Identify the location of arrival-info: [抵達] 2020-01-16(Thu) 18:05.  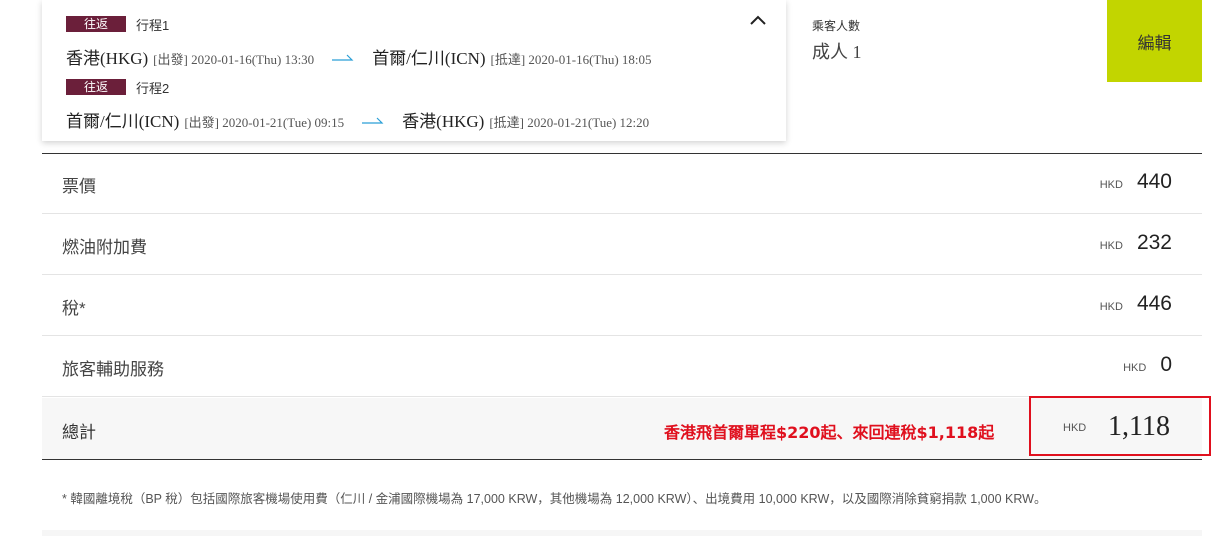
(571, 59).